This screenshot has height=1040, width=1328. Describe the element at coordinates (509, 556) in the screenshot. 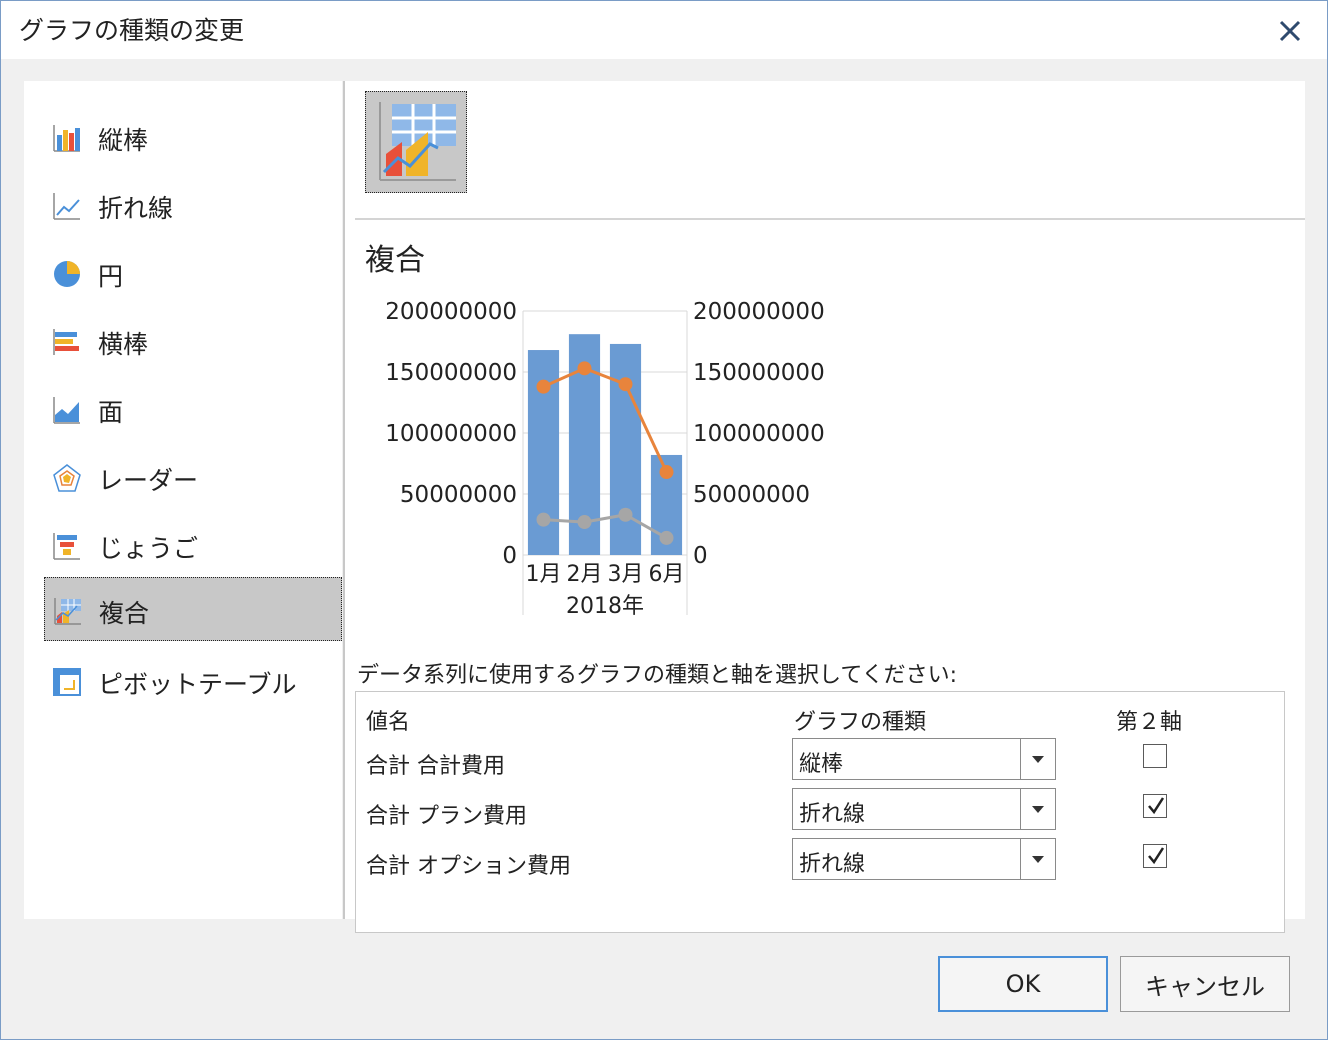

I see `y-tick-label: 0` at that location.